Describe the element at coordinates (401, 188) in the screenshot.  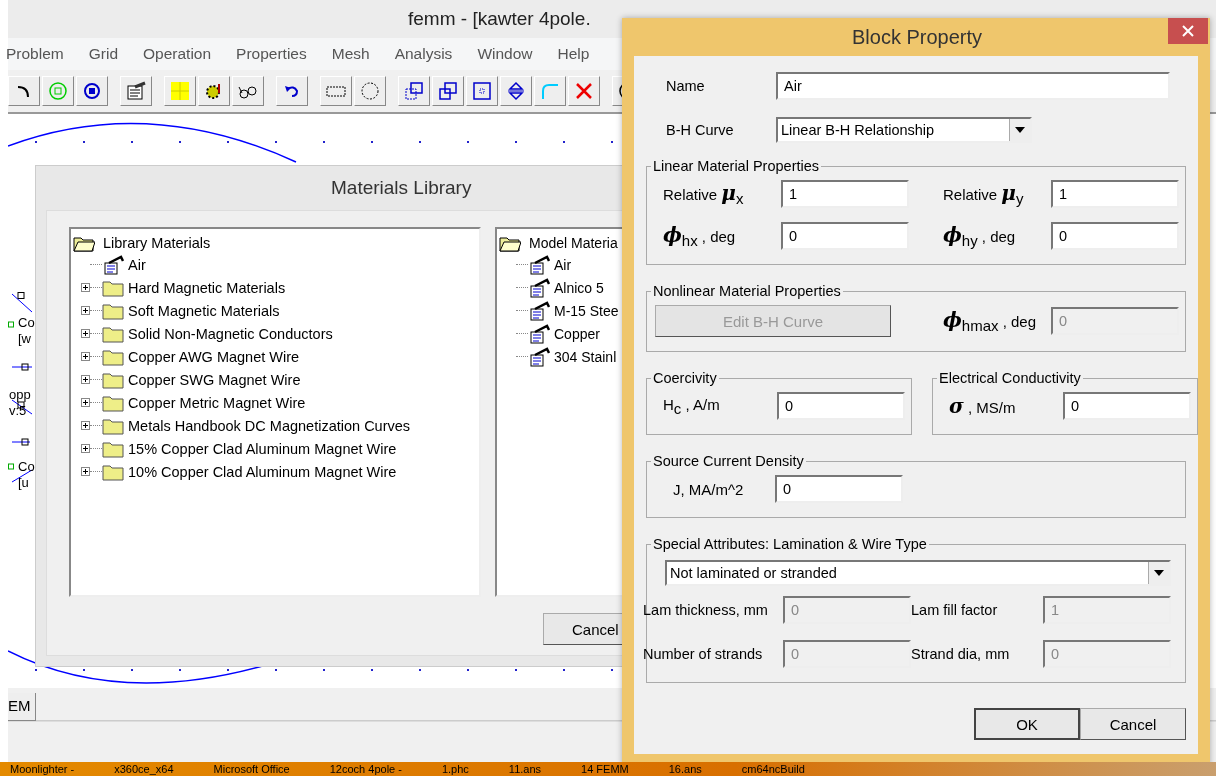
I see `dialog-title: Materials Library` at that location.